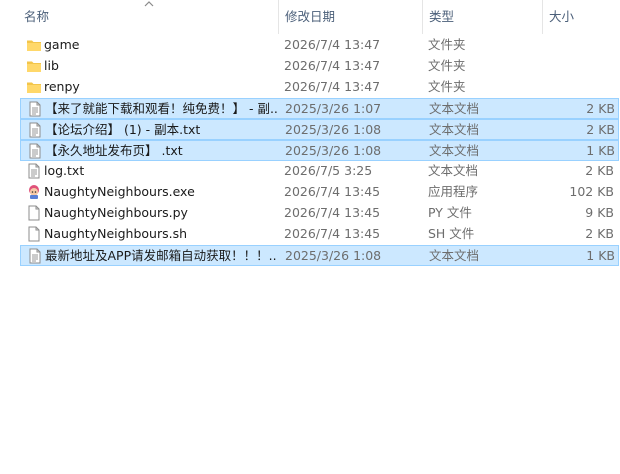 This screenshot has height=474, width=620. Describe the element at coordinates (328, 170) in the screenshot. I see `file-modified-date: 2026/7/5 3:25` at that location.